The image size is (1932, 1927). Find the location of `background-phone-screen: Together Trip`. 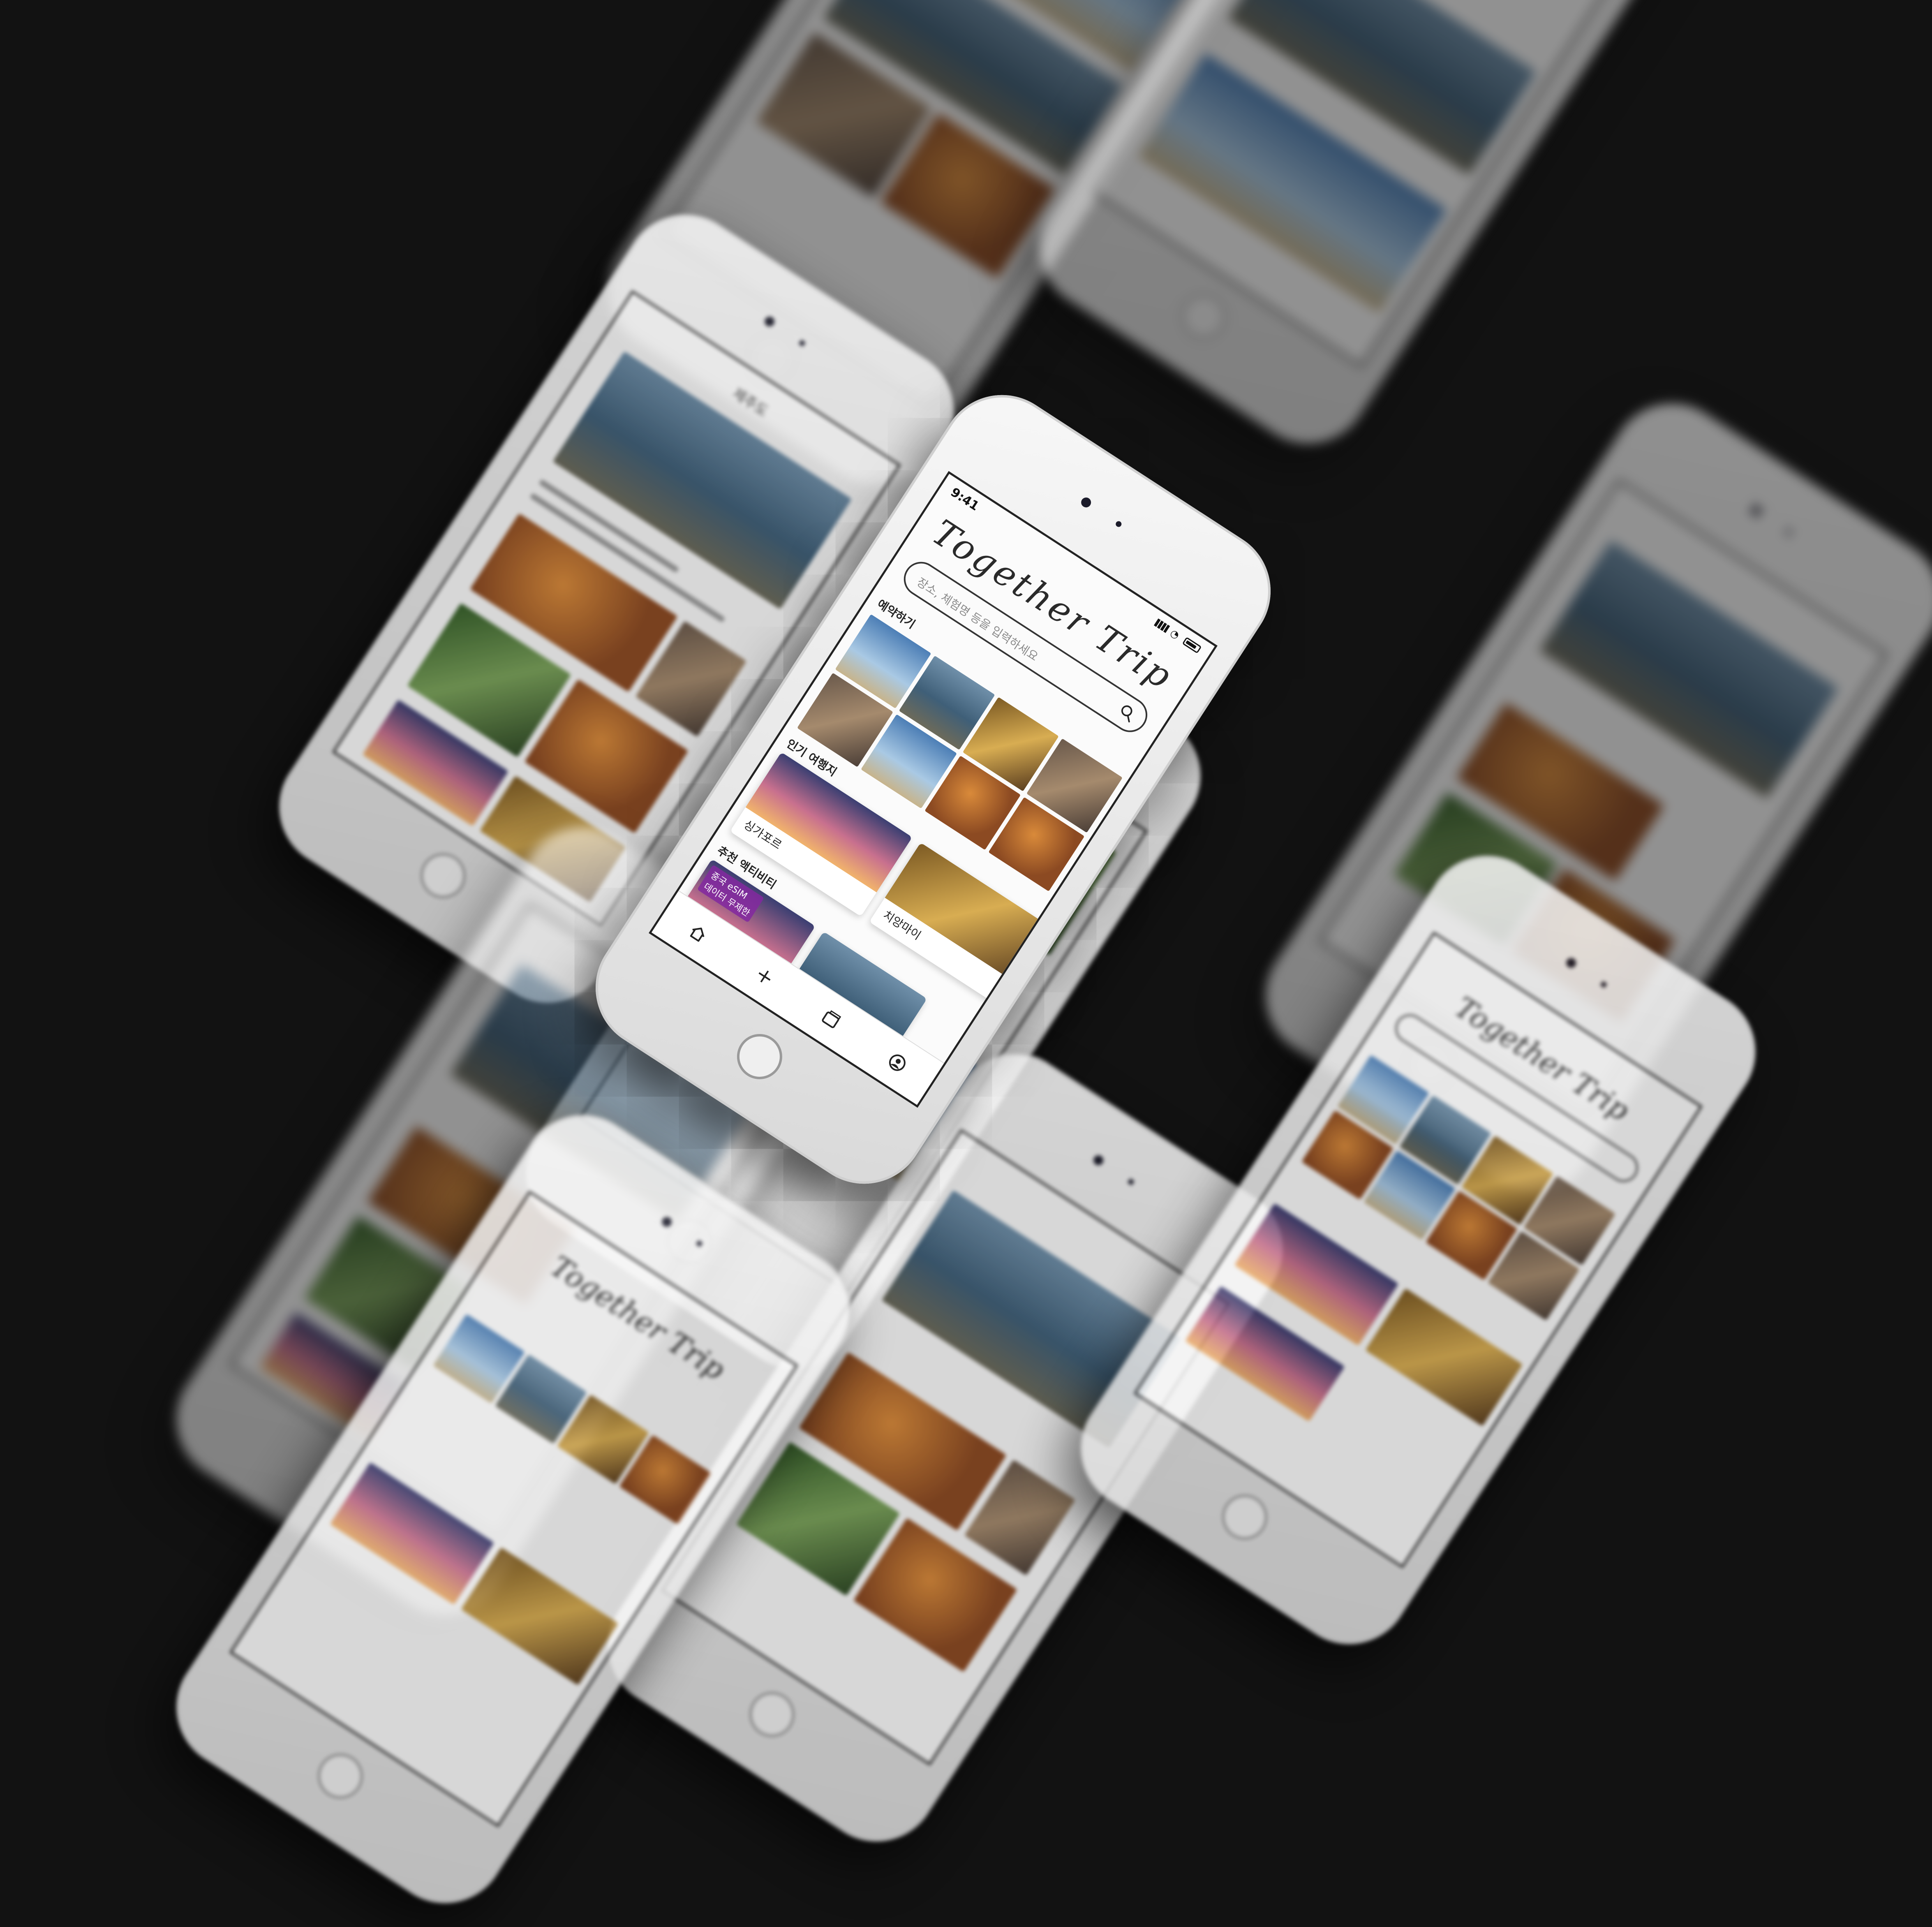

background-phone-screen: Together Trip is located at coordinates (1418, 1249).